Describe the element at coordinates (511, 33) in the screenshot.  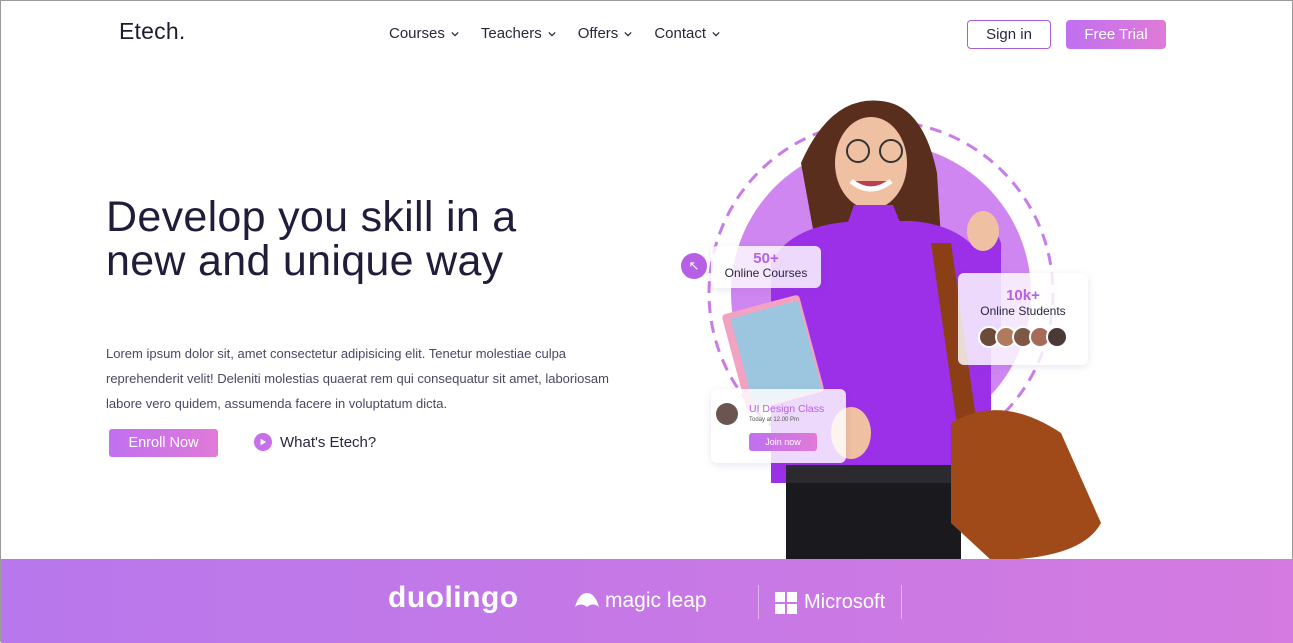
I see `nav-teachers-label: Teachers` at that location.